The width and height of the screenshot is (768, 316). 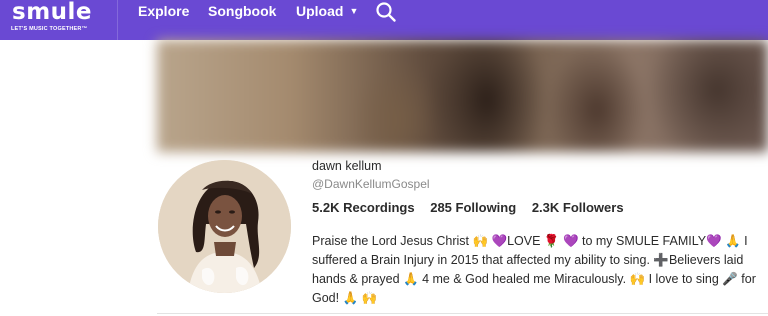 I want to click on bio-line: God! 🙏 🙌, so click(x=345, y=298).